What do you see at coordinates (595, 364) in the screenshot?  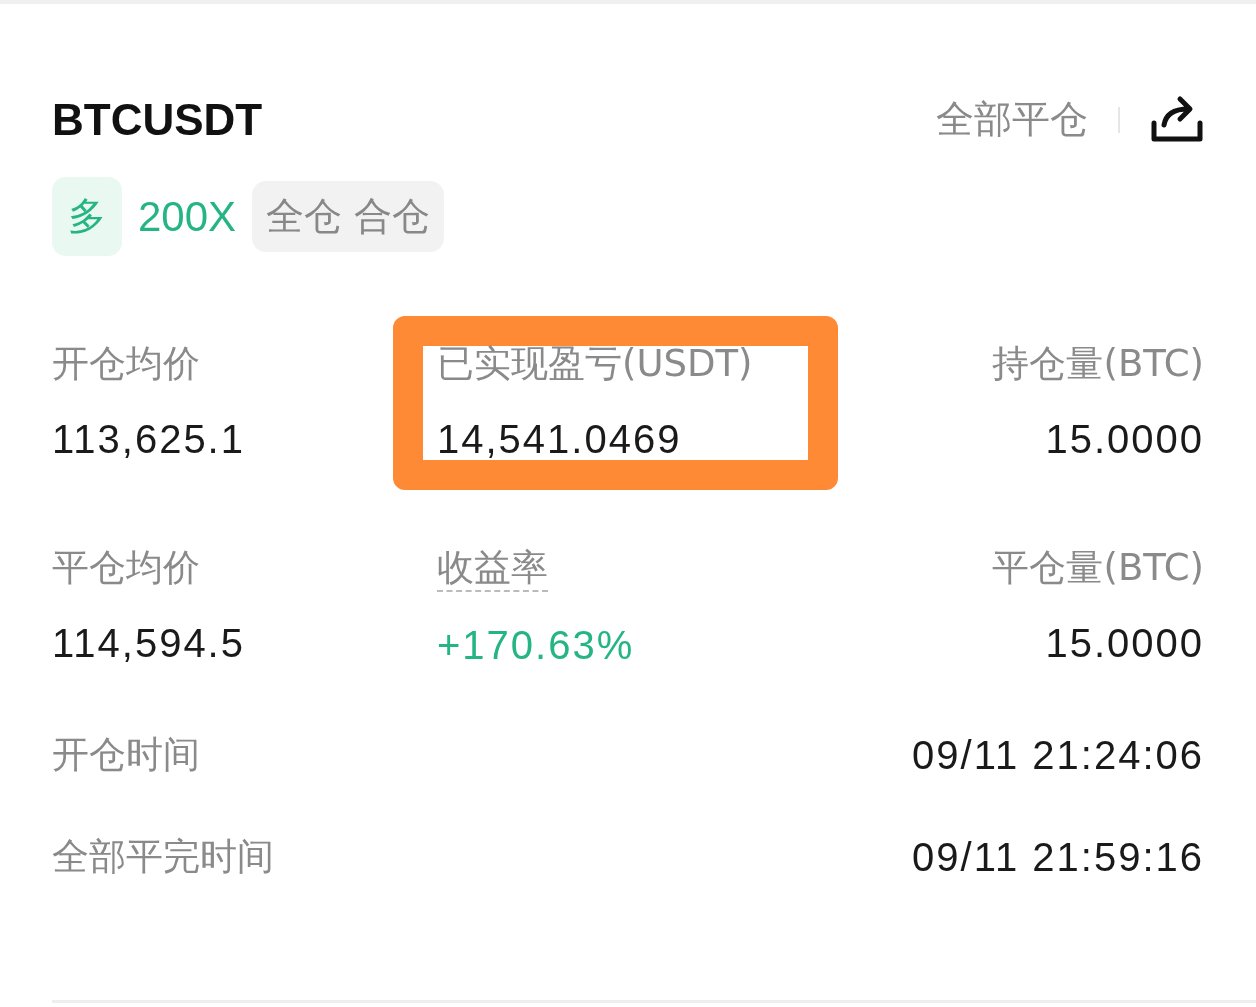 I see `stat-label: 已实现盈亏(USDT)` at bounding box center [595, 364].